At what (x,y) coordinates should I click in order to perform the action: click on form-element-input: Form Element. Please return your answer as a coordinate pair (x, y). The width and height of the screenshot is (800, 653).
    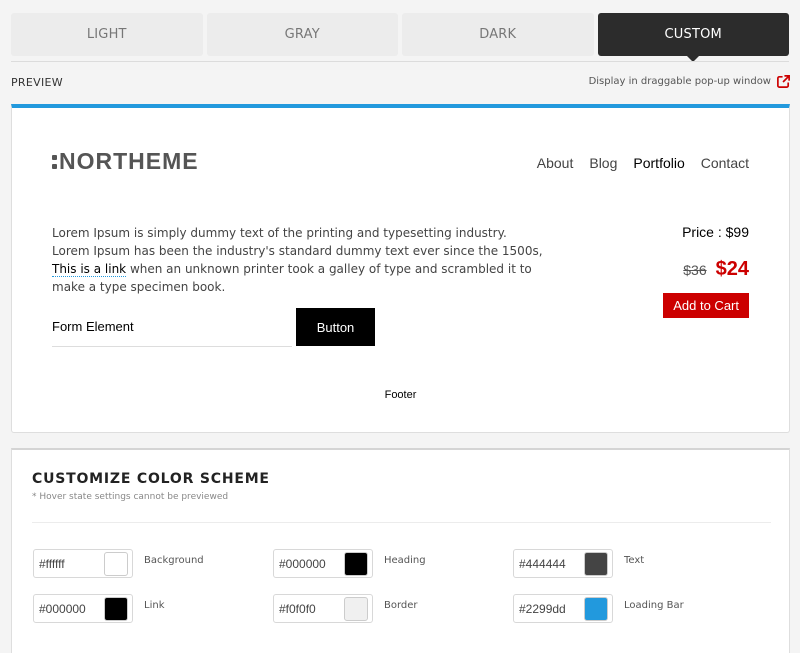
    Looking at the image, I should click on (172, 325).